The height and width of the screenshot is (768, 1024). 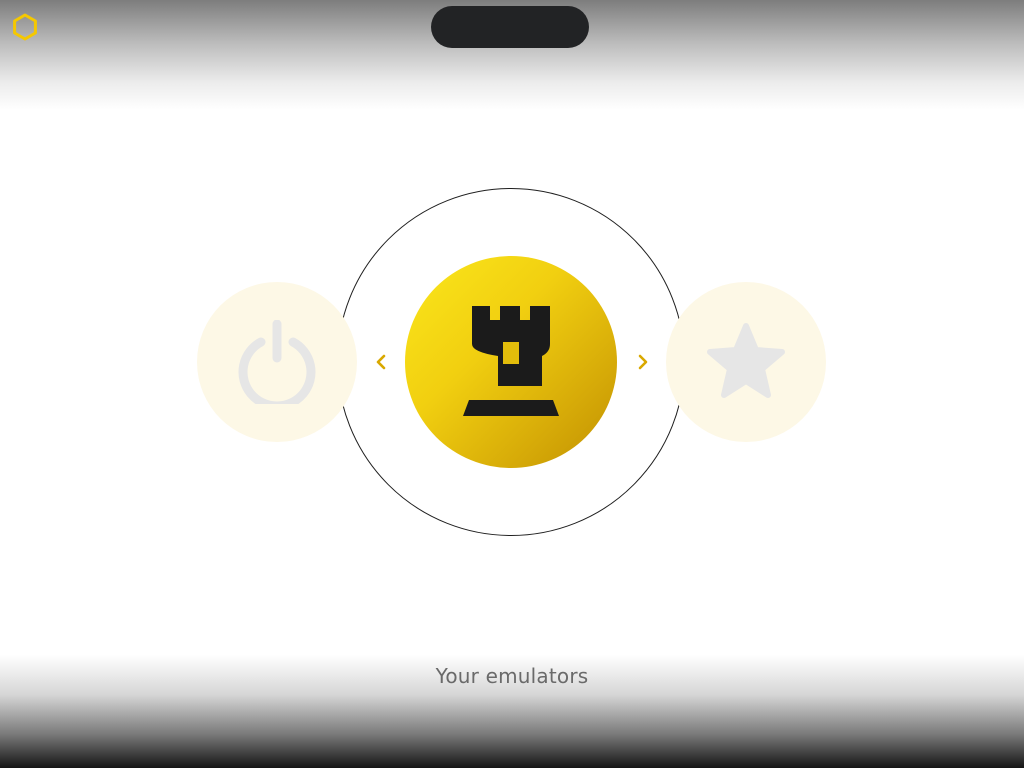 What do you see at coordinates (381, 362) in the screenshot?
I see `chevron-left-icon` at bounding box center [381, 362].